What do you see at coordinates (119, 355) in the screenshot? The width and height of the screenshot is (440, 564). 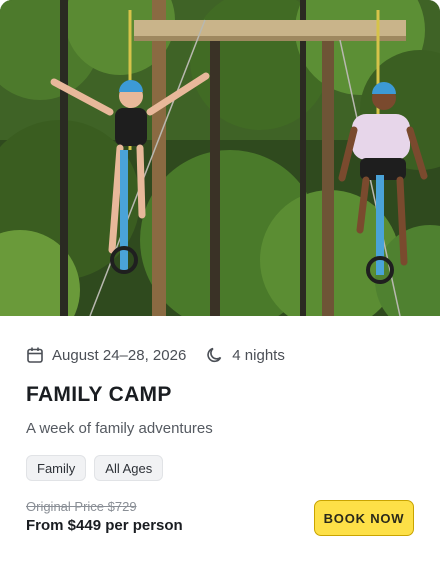 I see `trip-dates: August 24–28, 2026` at bounding box center [119, 355].